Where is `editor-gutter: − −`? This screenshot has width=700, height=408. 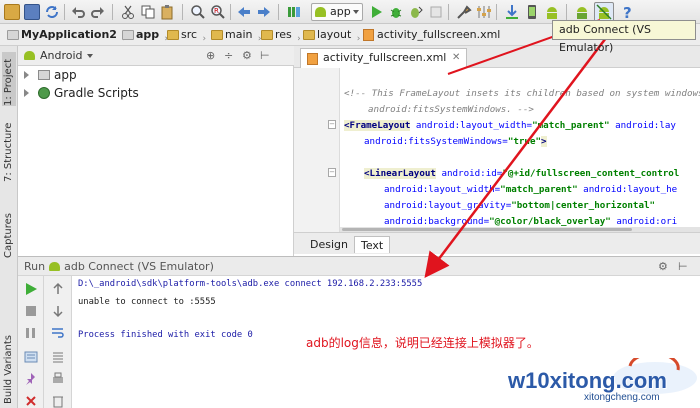
editor-gutter: − − is located at coordinates (317, 150).